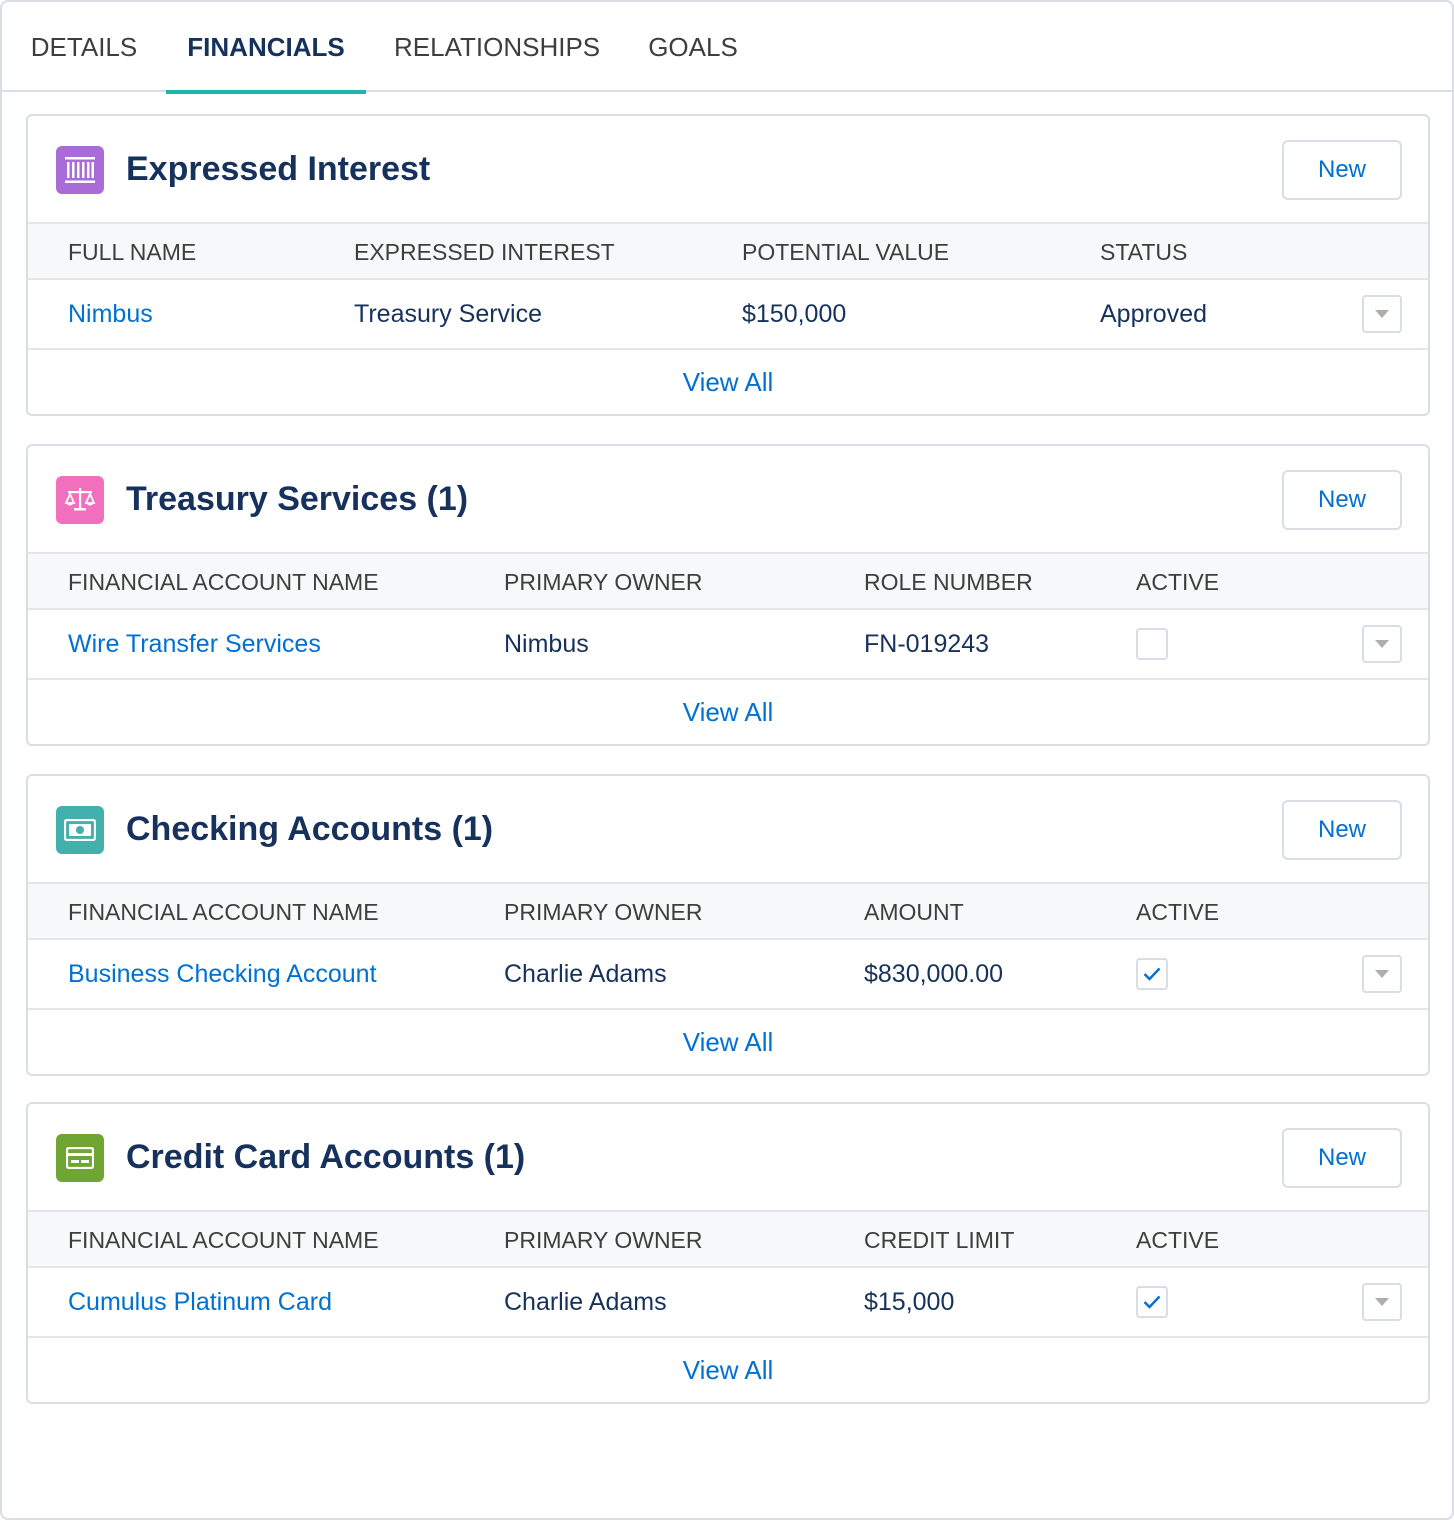 The height and width of the screenshot is (1520, 1454). Describe the element at coordinates (132, 252) in the screenshot. I see `column-header: FULL NAME` at that location.